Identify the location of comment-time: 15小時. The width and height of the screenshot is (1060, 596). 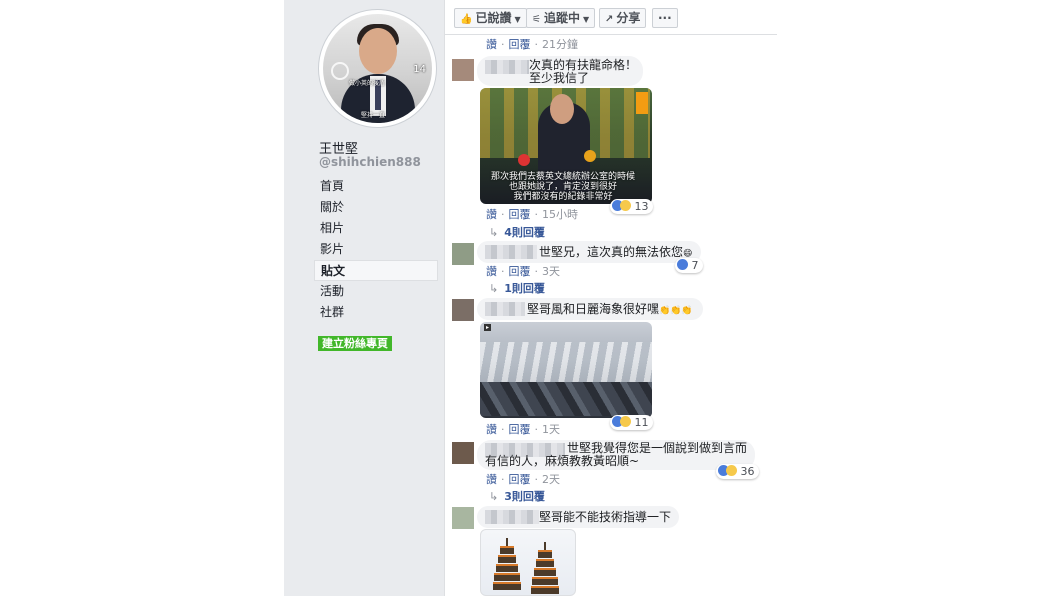
(560, 214).